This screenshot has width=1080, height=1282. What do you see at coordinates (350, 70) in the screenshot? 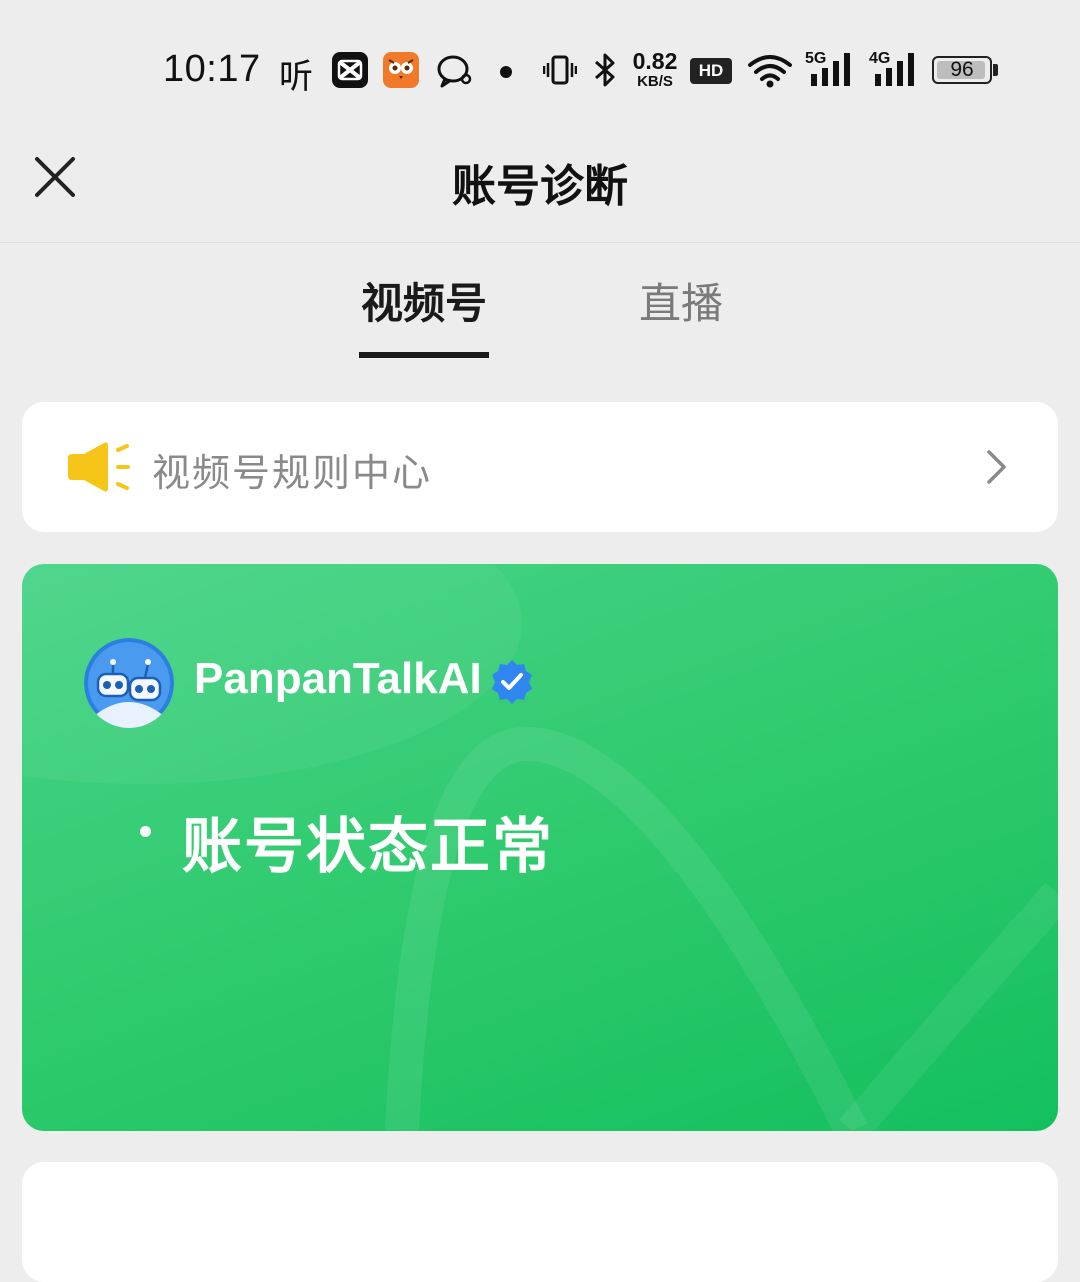
I see `capcut-icon` at bounding box center [350, 70].